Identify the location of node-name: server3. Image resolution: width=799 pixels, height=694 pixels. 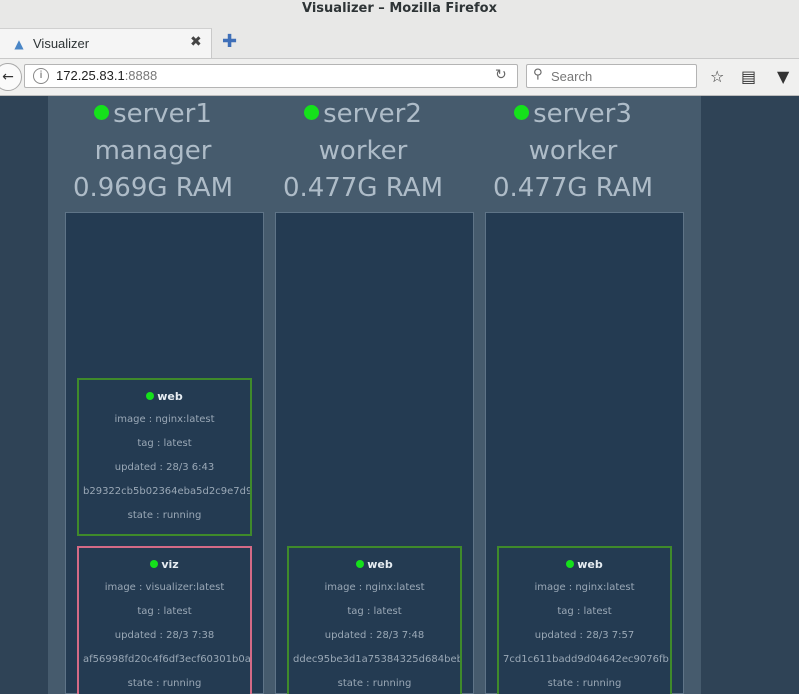
(582, 114).